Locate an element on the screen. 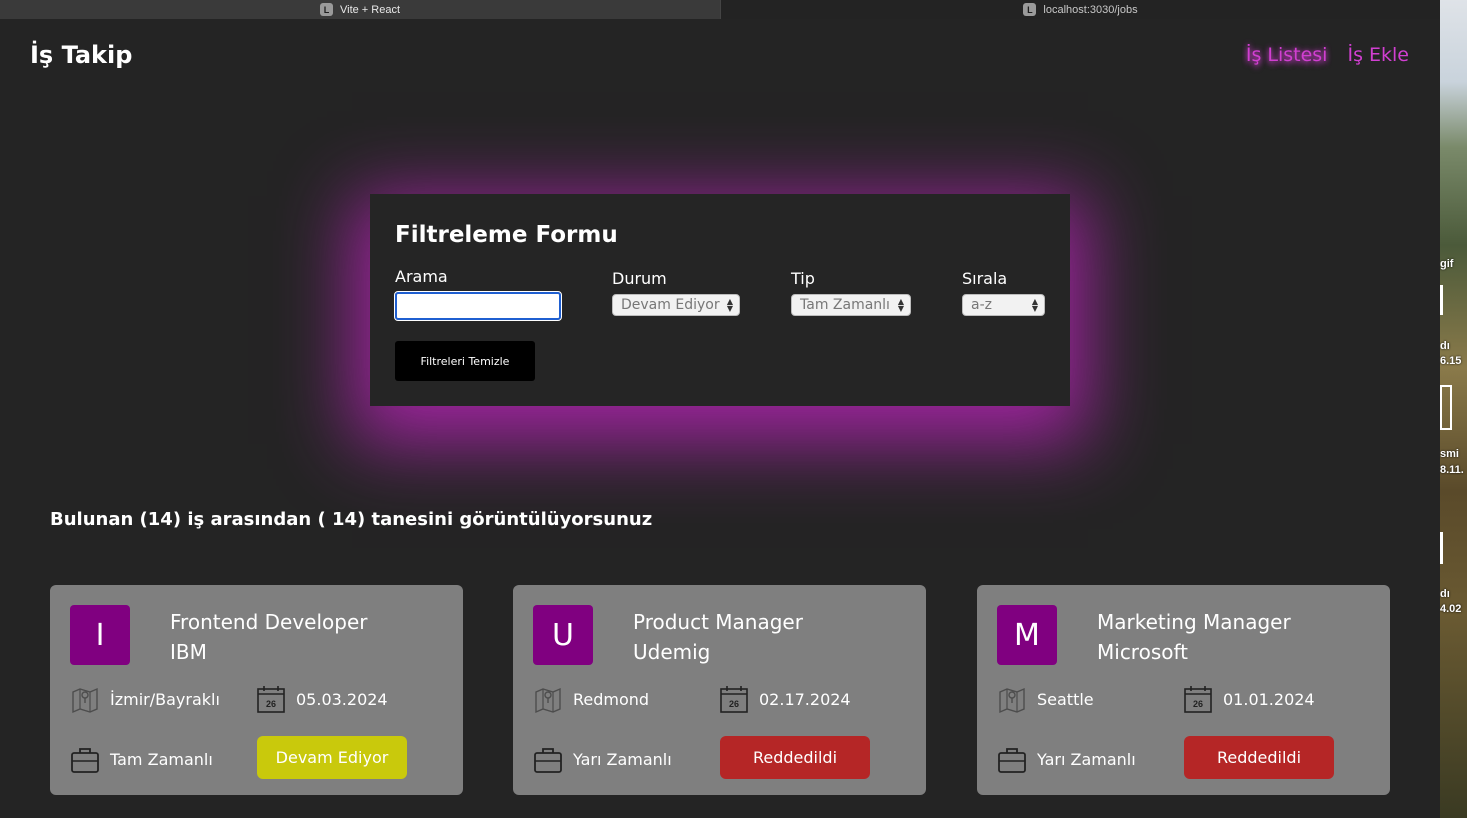 Image resolution: width=1467 pixels, height=818 pixels. sort-field: Sırala a-z ▲ ▼ is located at coordinates (1003, 292).